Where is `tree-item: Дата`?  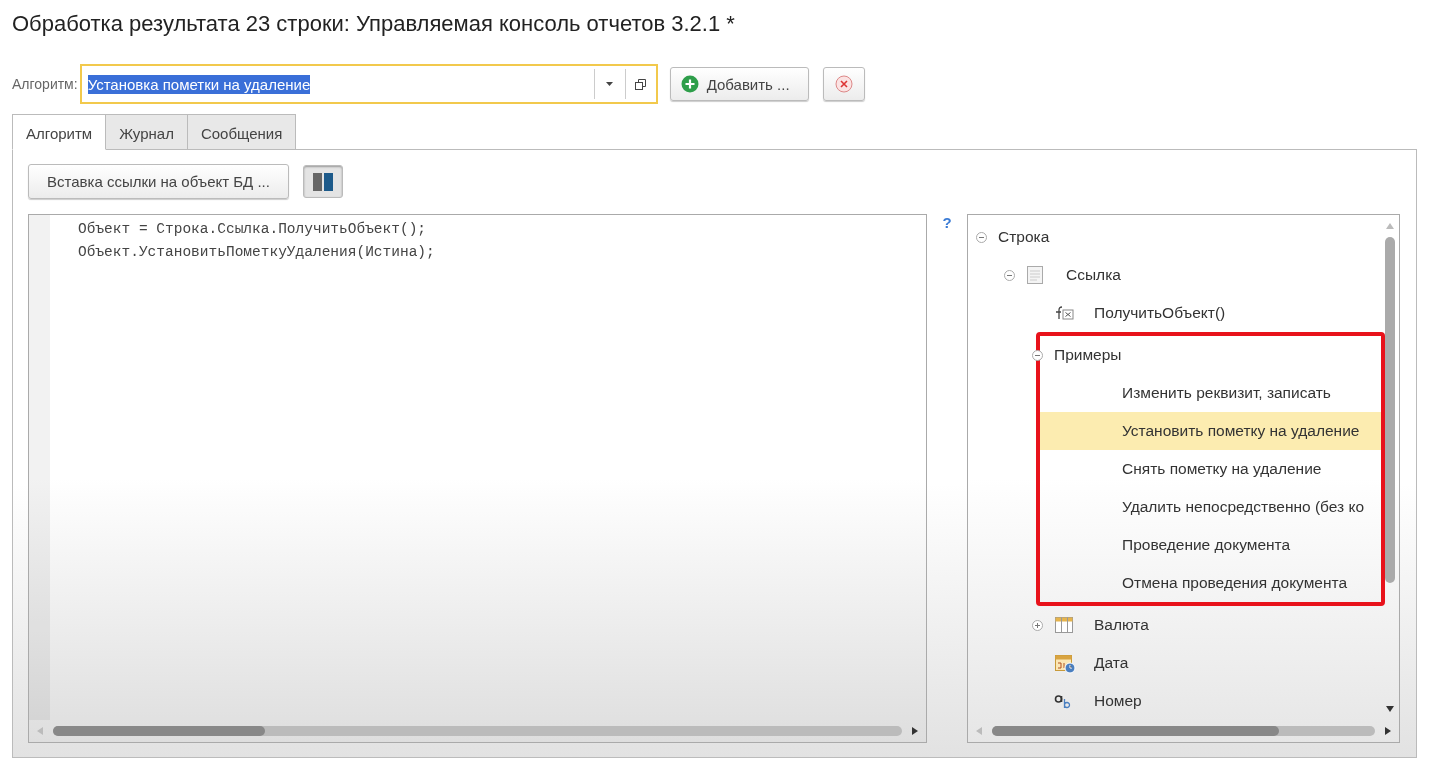
tree-item: Дата is located at coordinates (1111, 663).